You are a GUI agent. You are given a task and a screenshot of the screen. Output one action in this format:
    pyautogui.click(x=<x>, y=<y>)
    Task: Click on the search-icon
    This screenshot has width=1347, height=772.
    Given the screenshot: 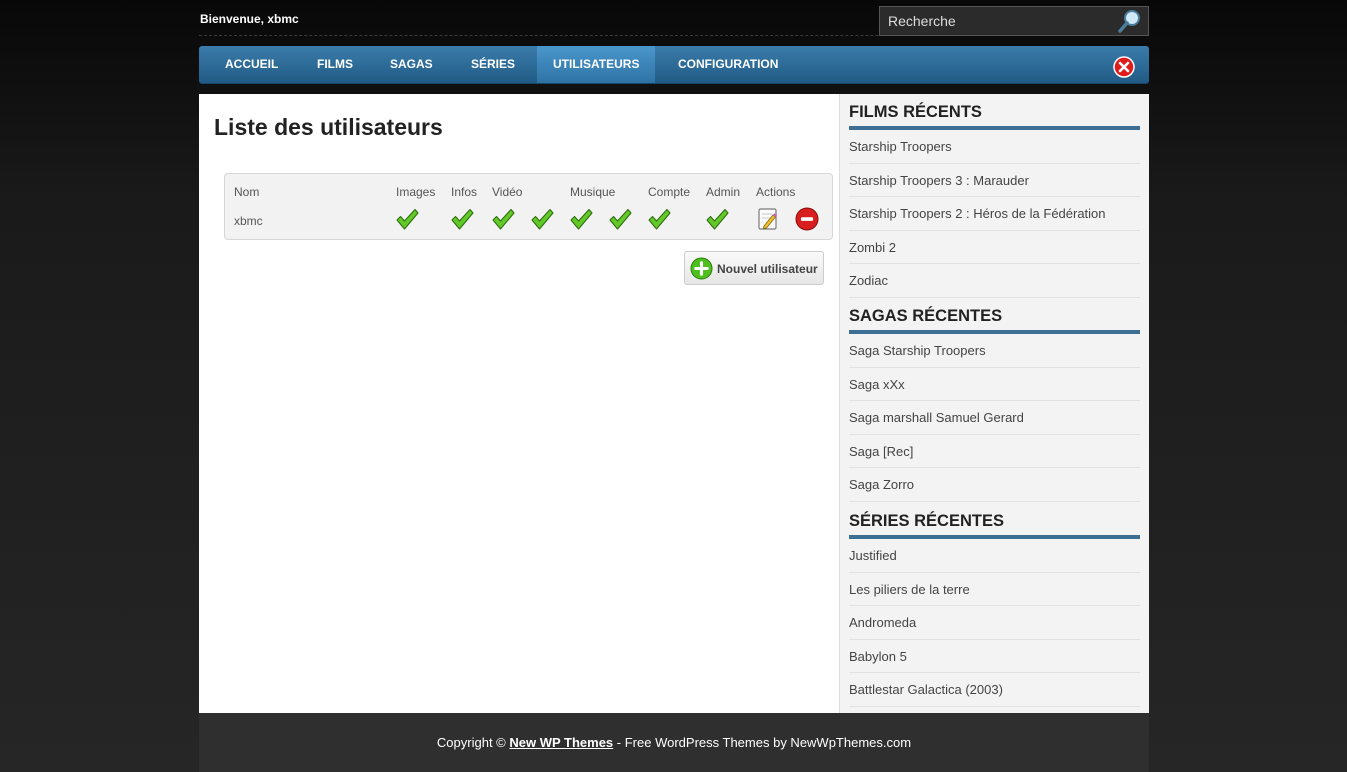 What is the action you would take?
    pyautogui.click(x=1130, y=21)
    